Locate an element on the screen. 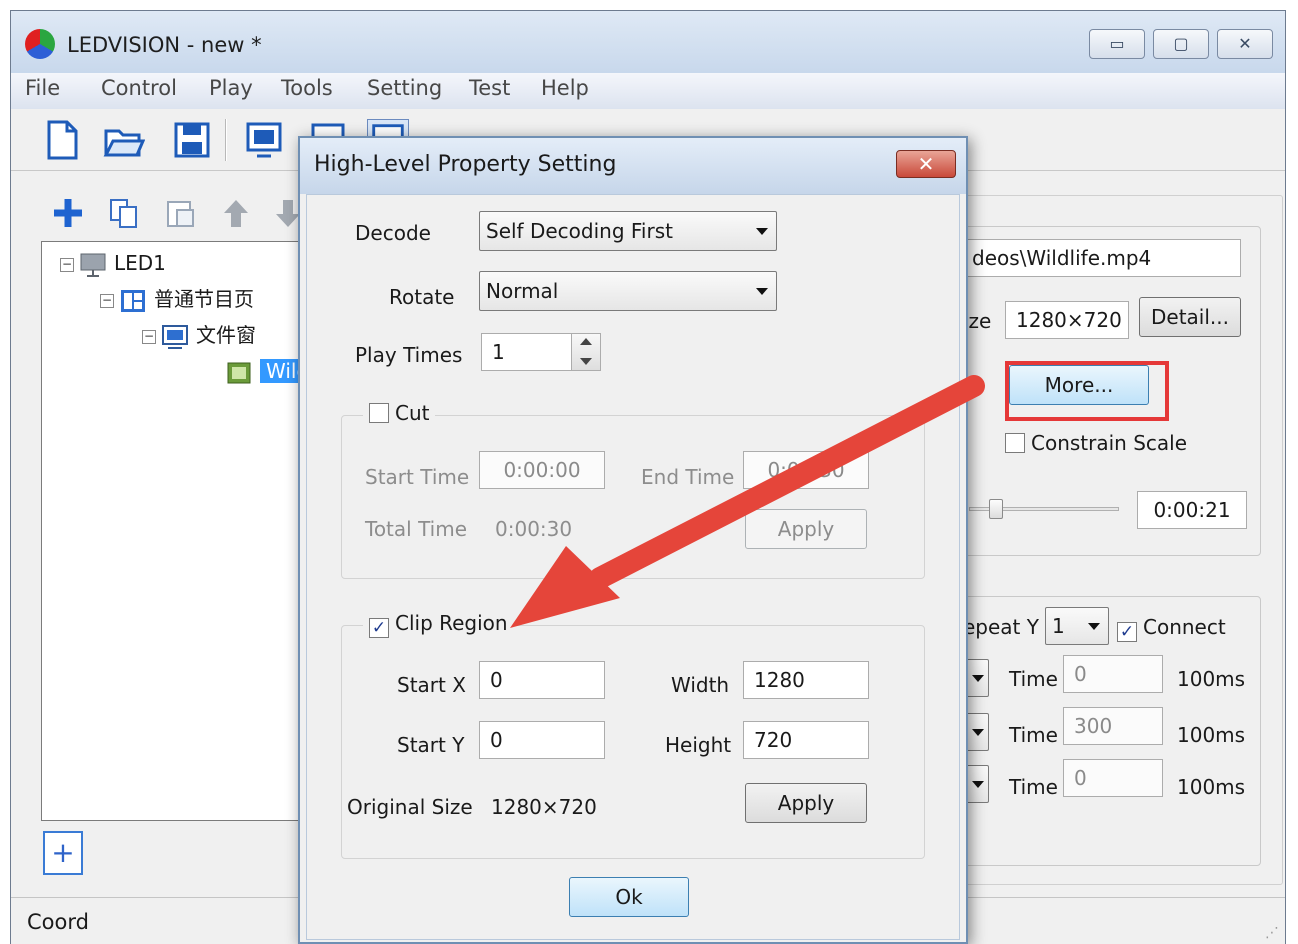 The height and width of the screenshot is (944, 1298). rotate-select: Normal is located at coordinates (628, 291).